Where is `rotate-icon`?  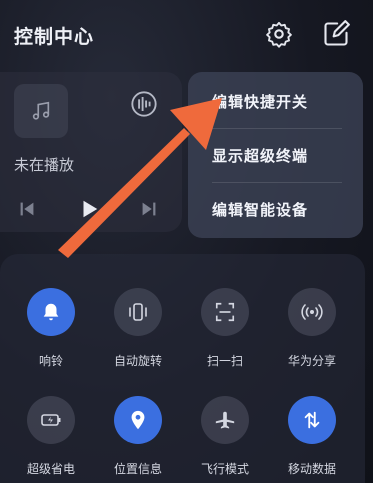
rotate-icon is located at coordinates (138, 312).